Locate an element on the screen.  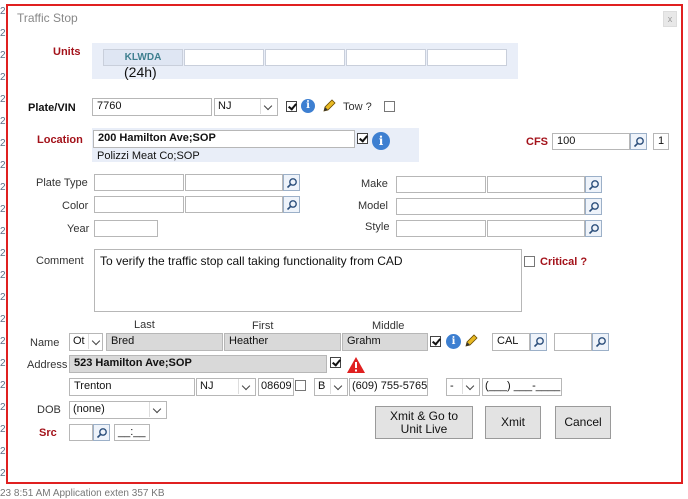
unit-code: KLWDA is located at coordinates (143, 57).